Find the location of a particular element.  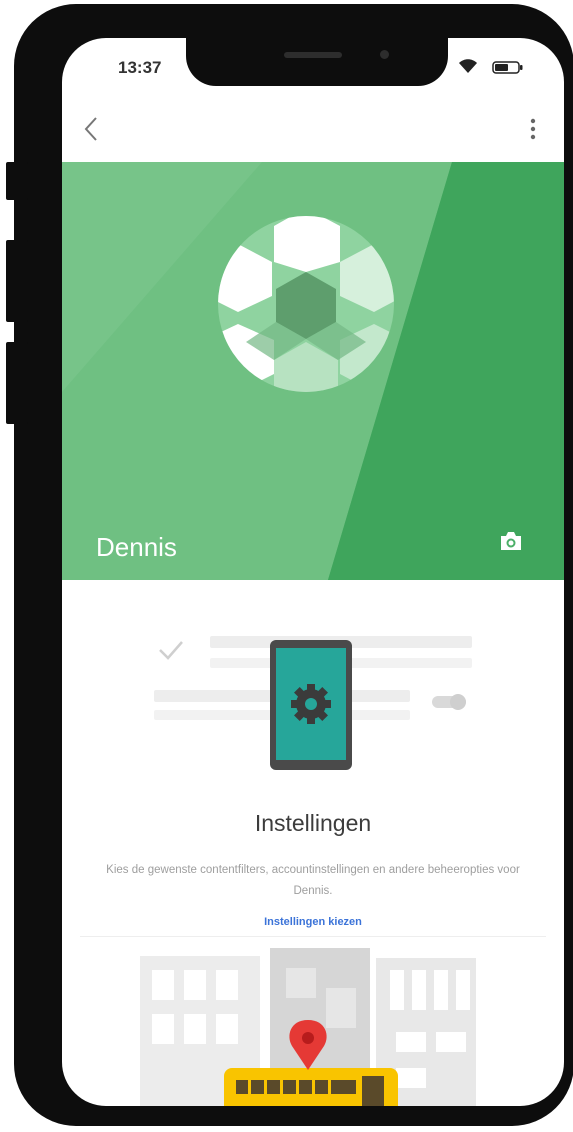

wifi-icon is located at coordinates (468, 66).